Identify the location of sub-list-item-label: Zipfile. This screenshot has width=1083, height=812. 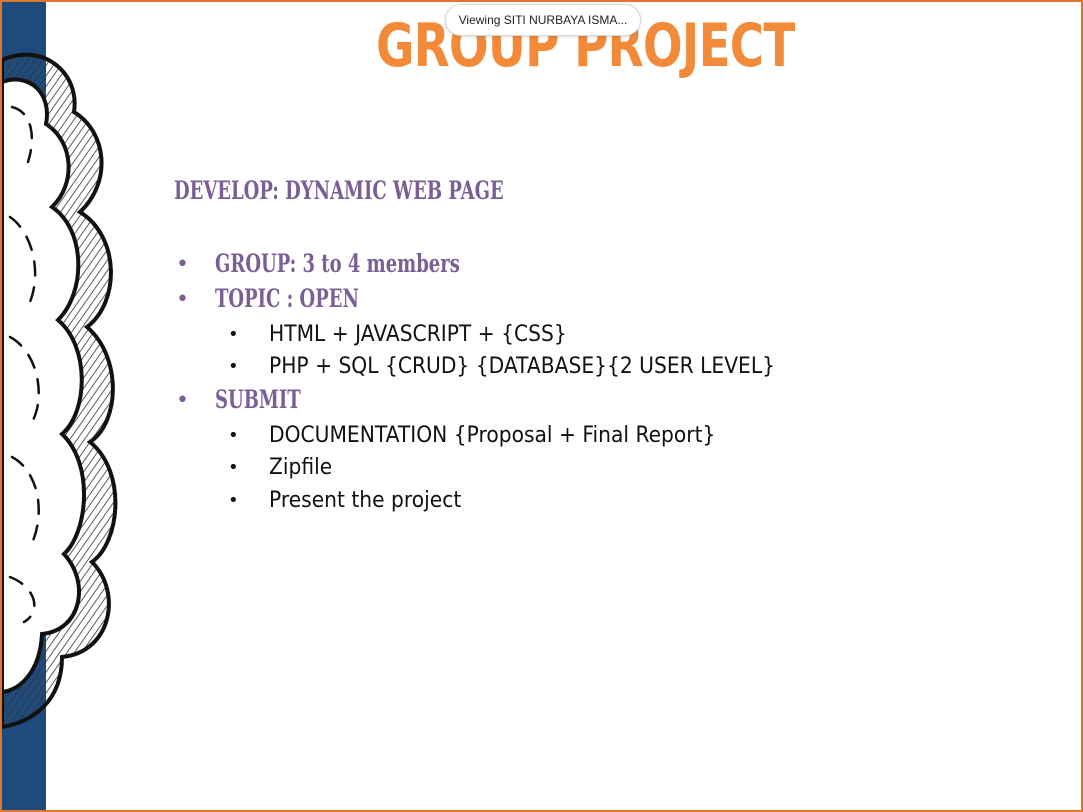
(301, 467).